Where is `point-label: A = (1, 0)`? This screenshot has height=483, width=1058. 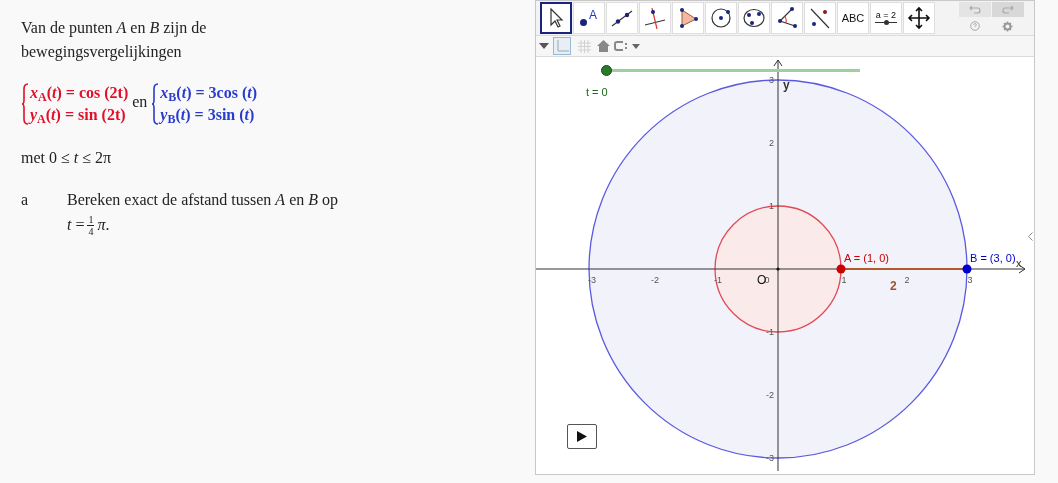
point-label: A = (1, 0) is located at coordinates (866, 258).